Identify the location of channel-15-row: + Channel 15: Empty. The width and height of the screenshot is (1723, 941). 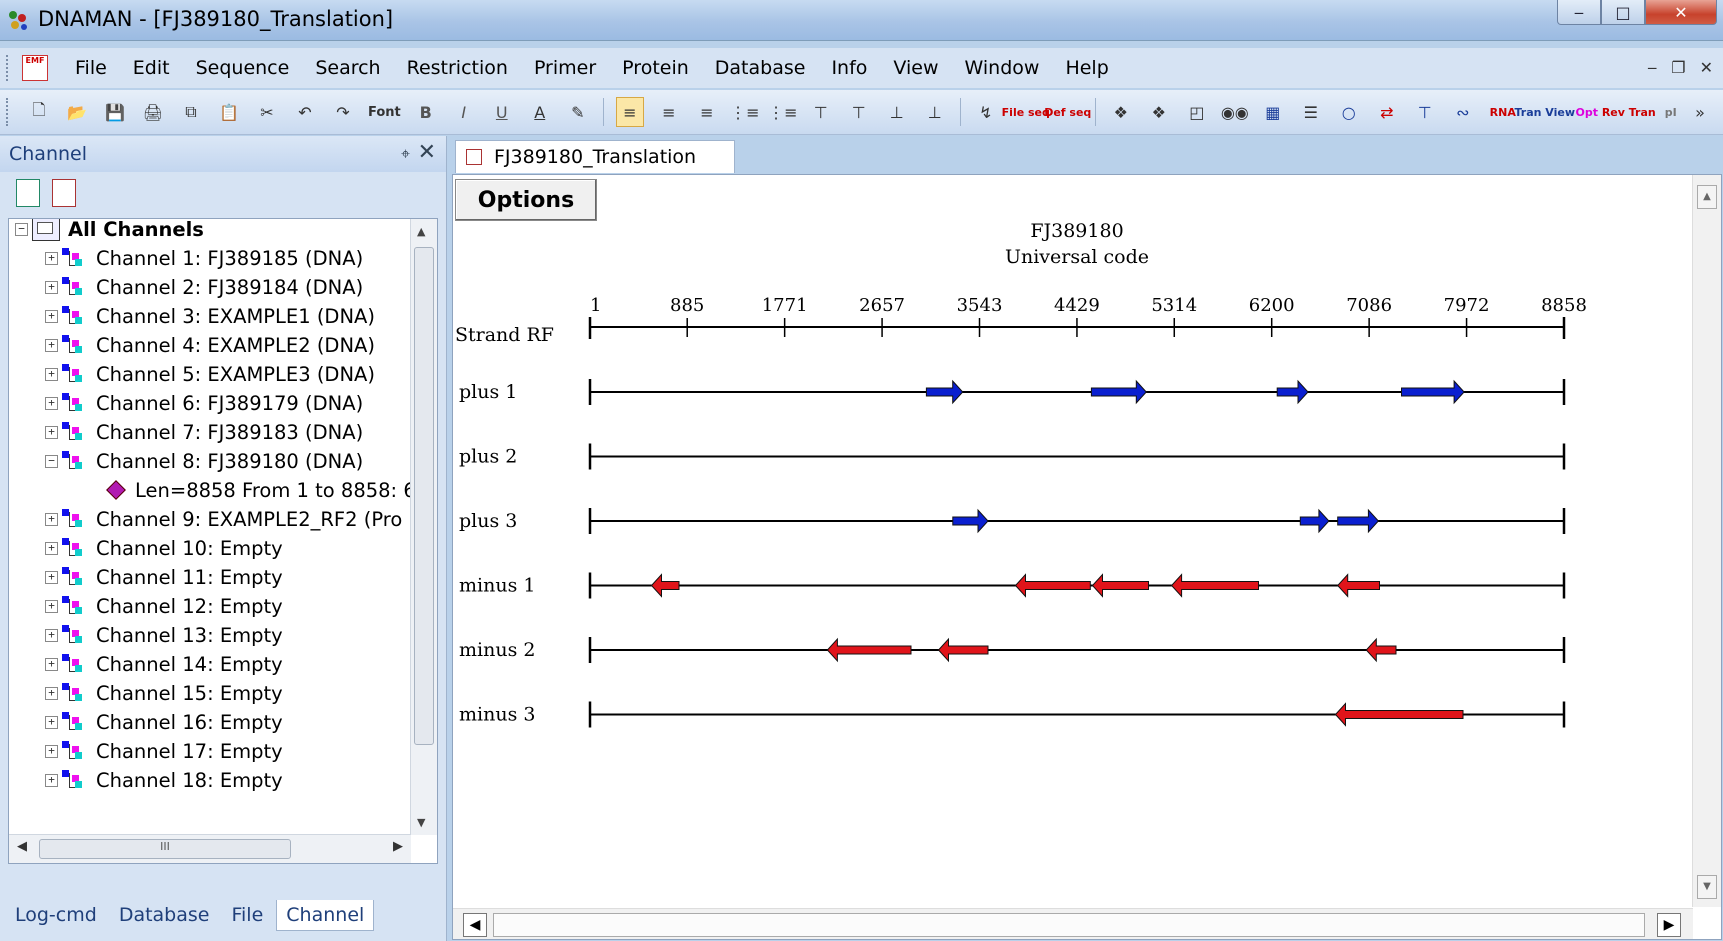
(164, 693).